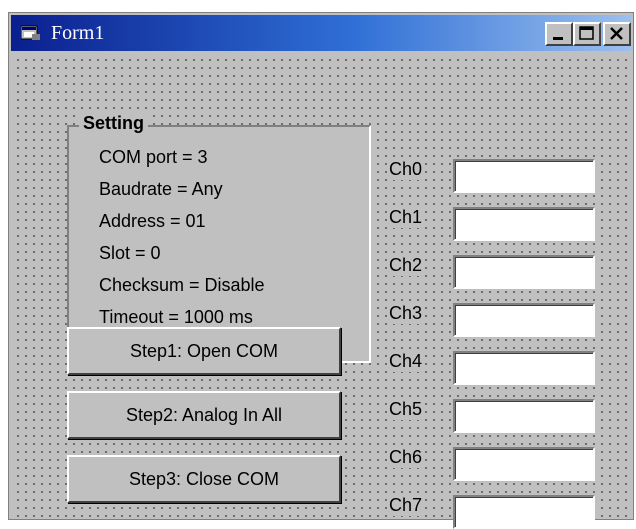  Describe the element at coordinates (524, 224) in the screenshot. I see `ch1-textbox` at that location.